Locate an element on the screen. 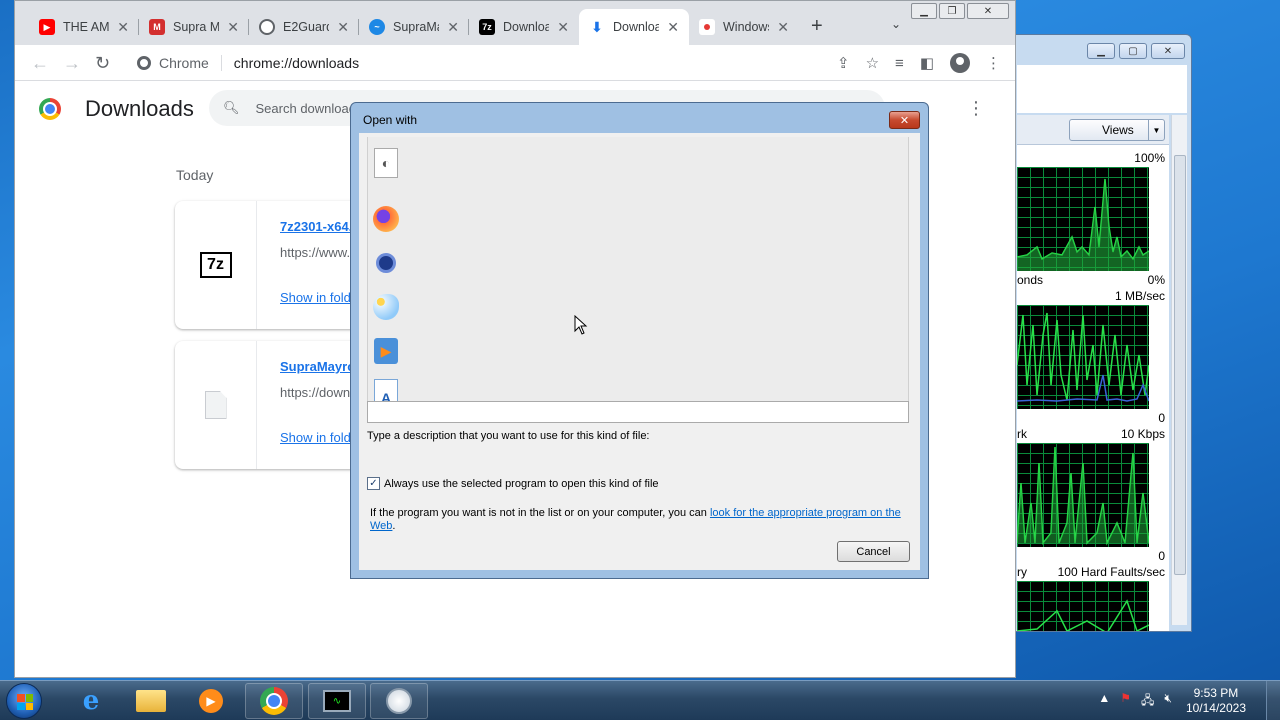  clock-time: 9:53 PM is located at coordinates (1216, 693).